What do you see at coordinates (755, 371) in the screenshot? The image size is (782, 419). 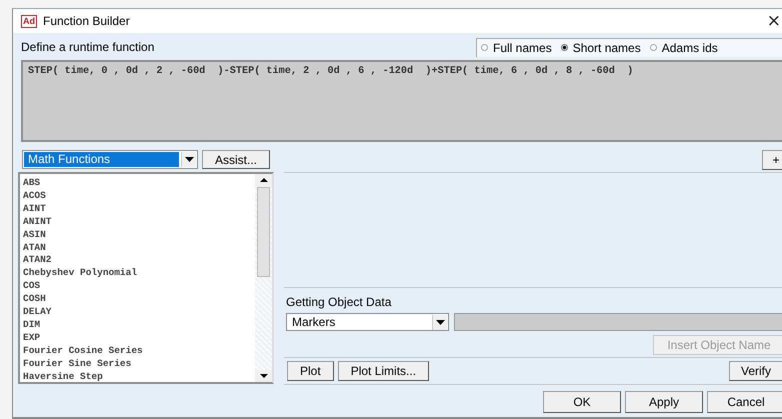 I see `verify-button: Verify` at bounding box center [755, 371].